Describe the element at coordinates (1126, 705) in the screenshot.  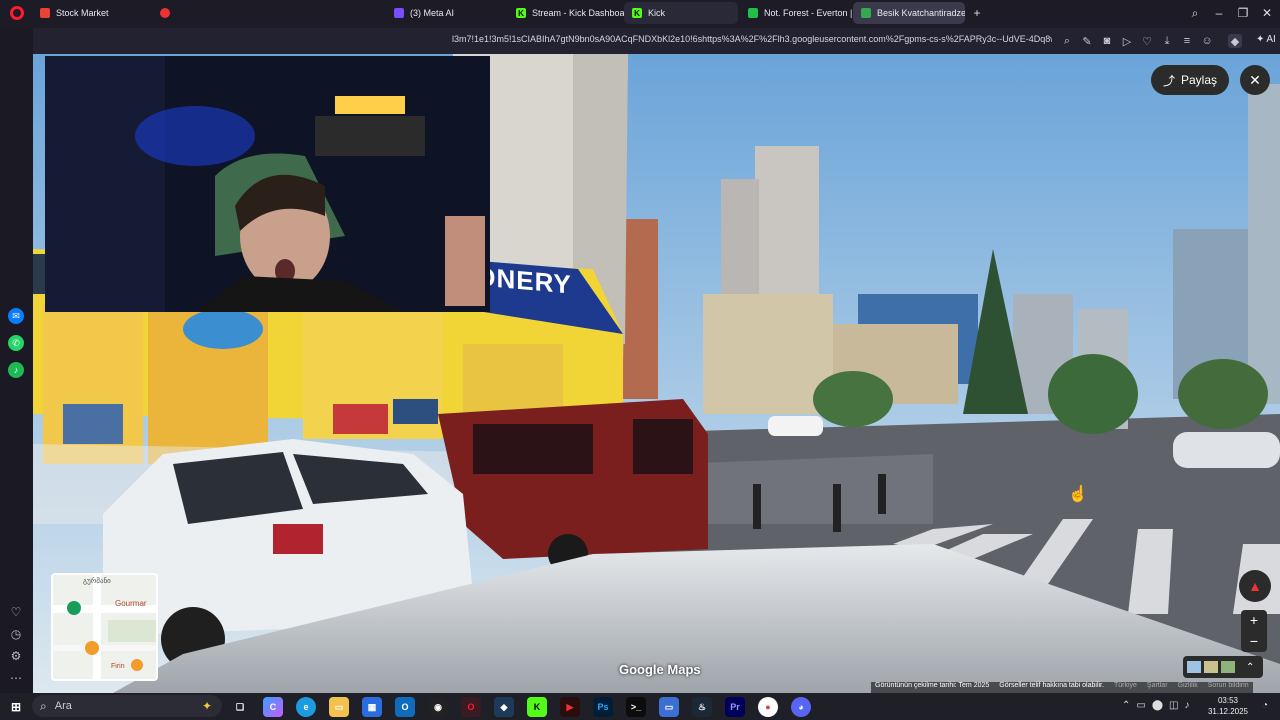
I see `chevron-up-icon: ⌃` at that location.